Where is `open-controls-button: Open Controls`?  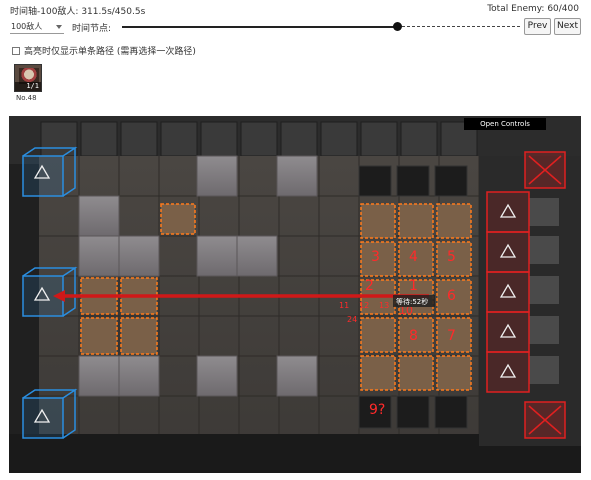 open-controls-button: Open Controls is located at coordinates (505, 124).